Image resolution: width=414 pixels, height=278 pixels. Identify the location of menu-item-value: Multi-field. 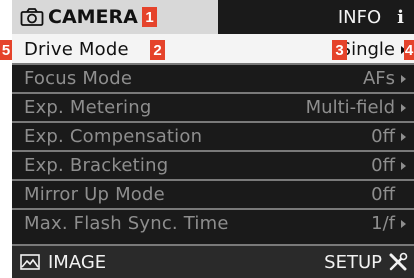
(356, 107).